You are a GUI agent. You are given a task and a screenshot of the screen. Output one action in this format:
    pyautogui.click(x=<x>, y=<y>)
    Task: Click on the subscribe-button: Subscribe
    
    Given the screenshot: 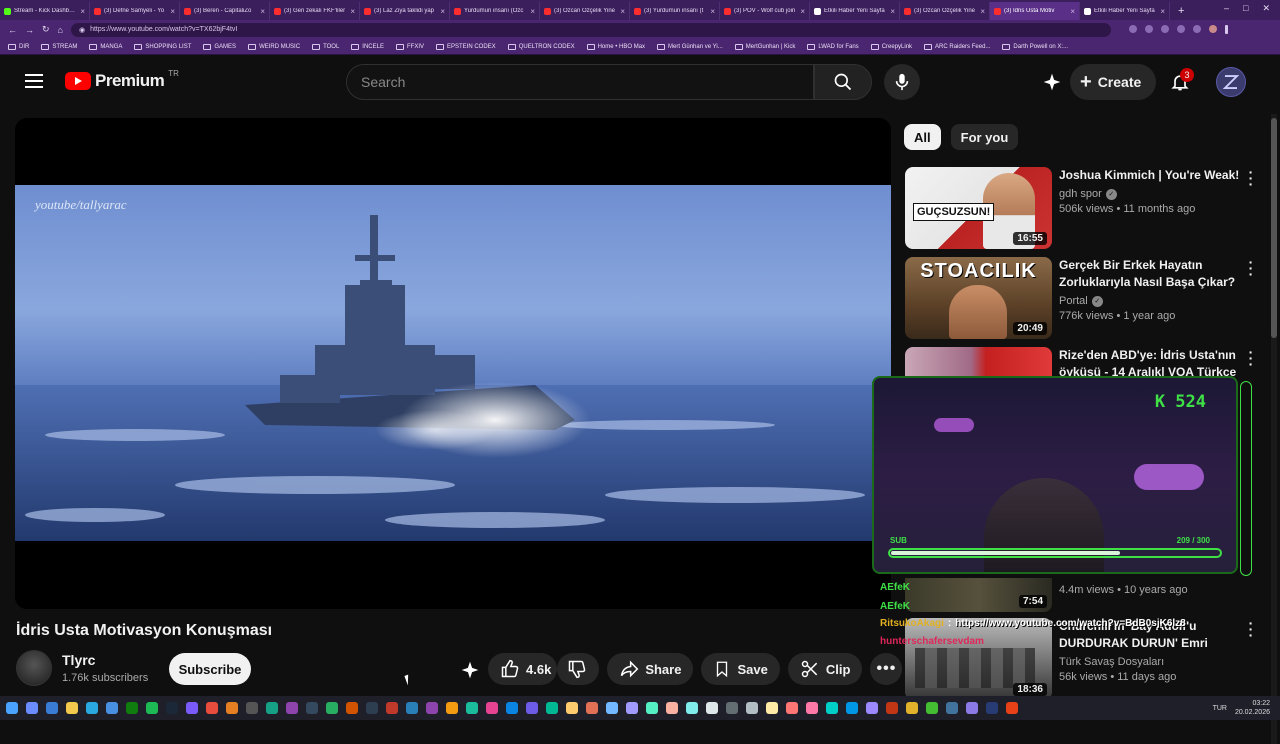 What is the action you would take?
    pyautogui.click(x=210, y=669)
    